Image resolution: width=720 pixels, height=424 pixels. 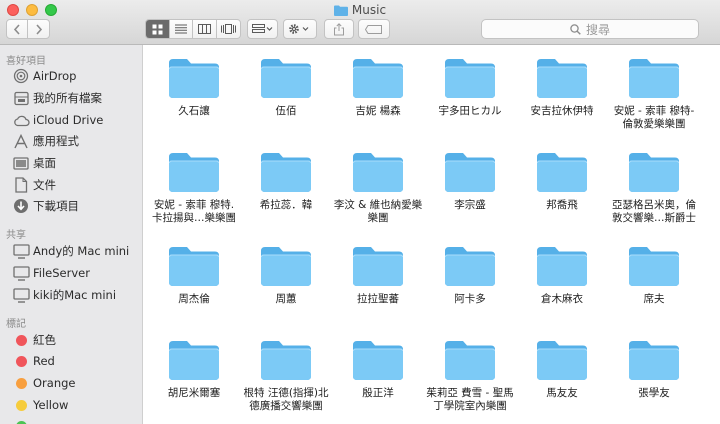 I want to click on share-button, so click(x=339, y=29).